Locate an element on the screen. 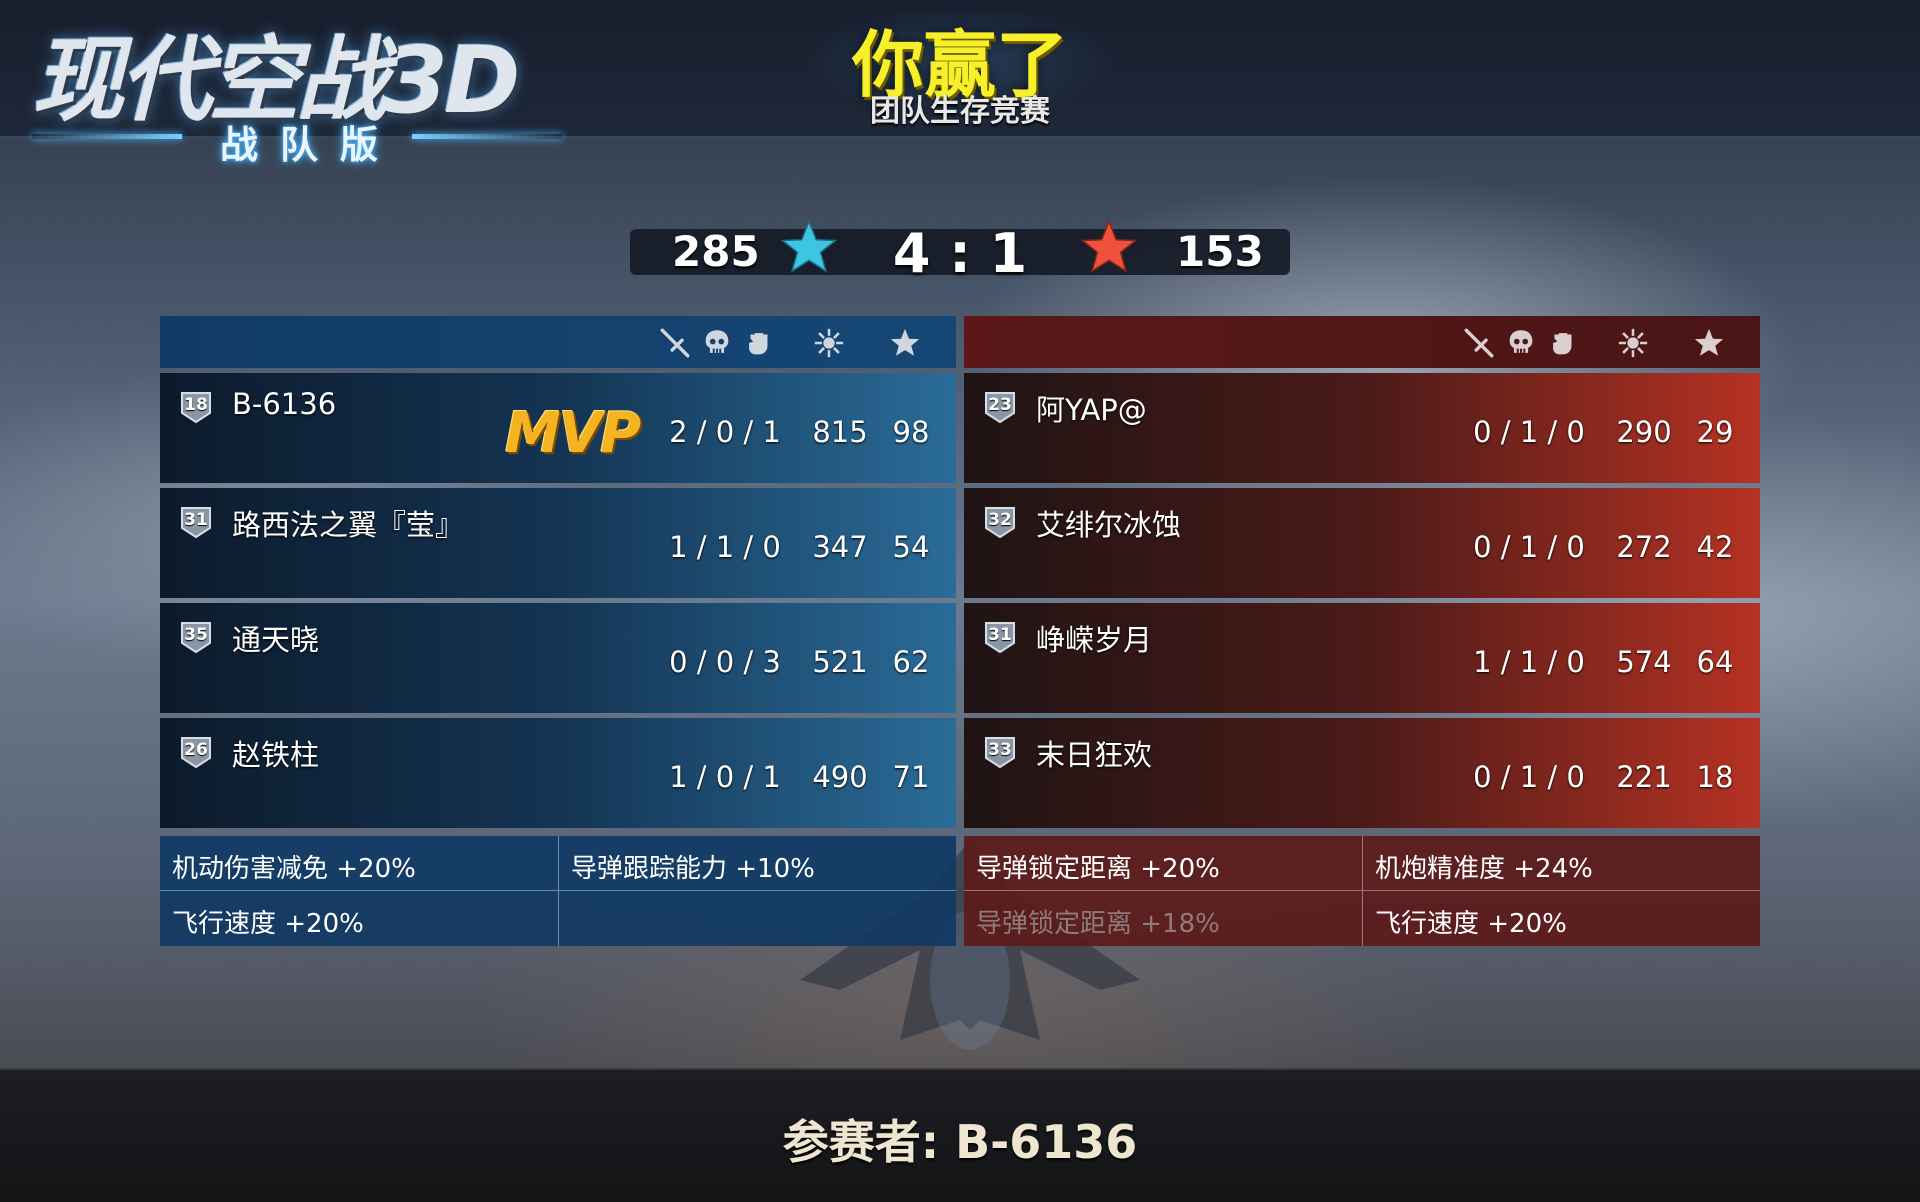 This screenshot has width=1920, height=1202. player-name: 通天晓 is located at coordinates (276, 640).